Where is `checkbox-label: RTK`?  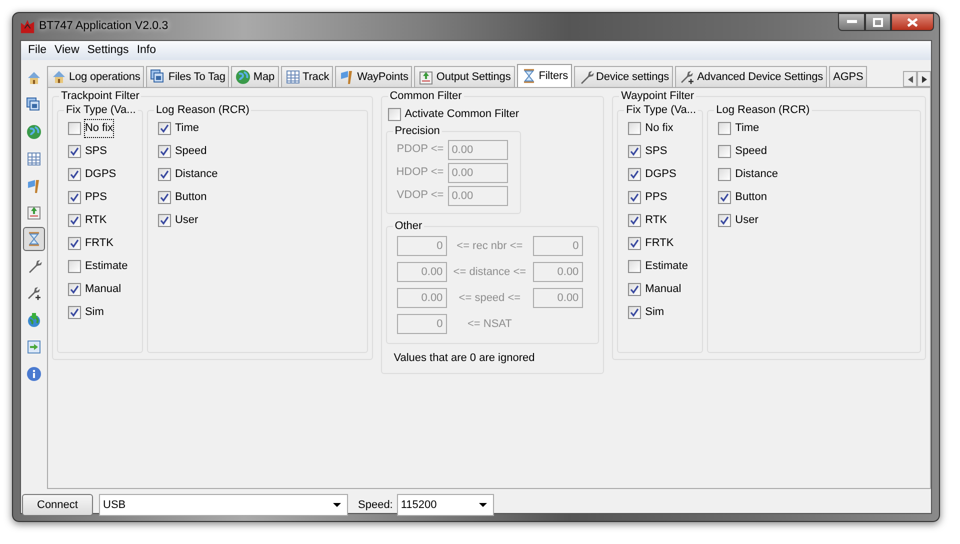 checkbox-label: RTK is located at coordinates (656, 220).